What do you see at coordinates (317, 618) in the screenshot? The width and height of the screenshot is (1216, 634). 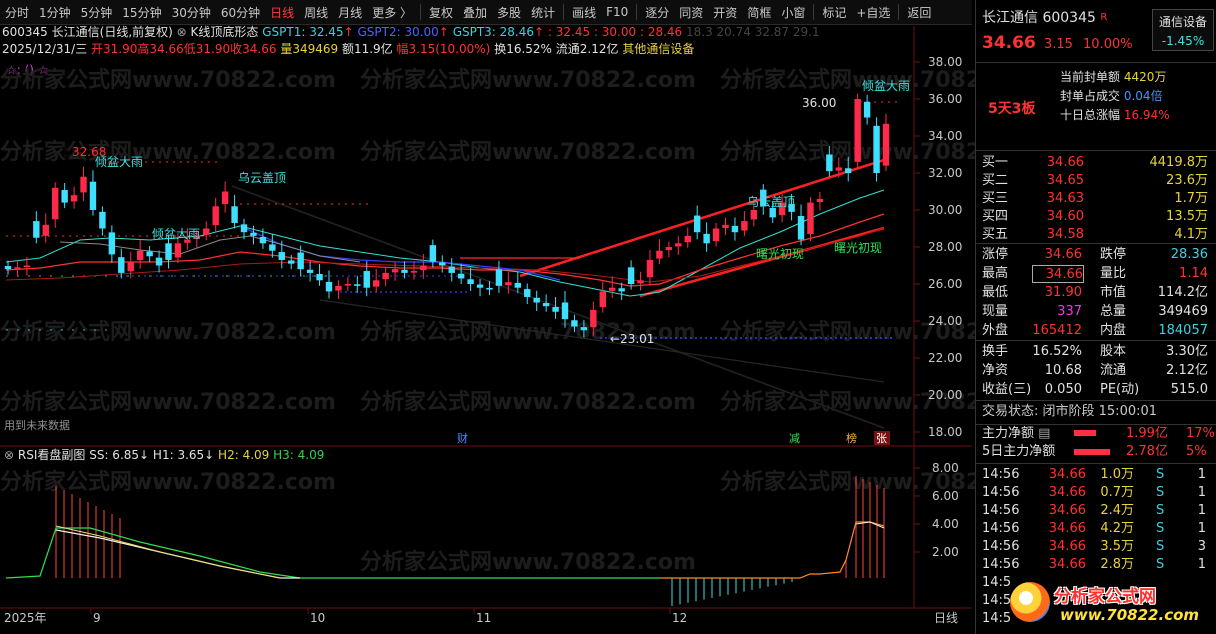 I see `x-label: 10` at bounding box center [317, 618].